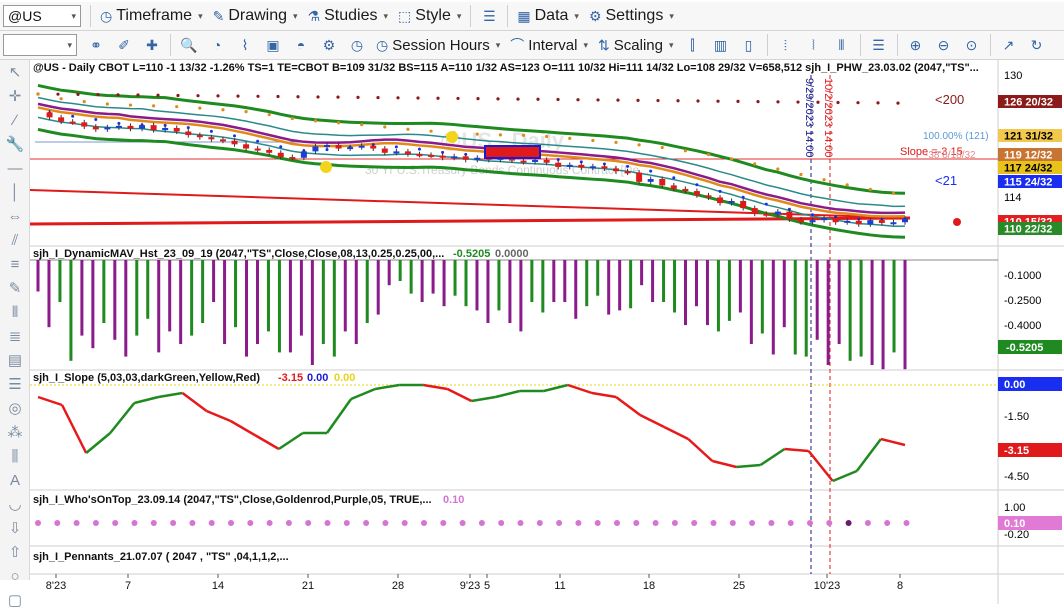 This screenshot has height=612, width=1064. Describe the element at coordinates (524, 15) in the screenshot. I see `data-icon: ▦` at that location.